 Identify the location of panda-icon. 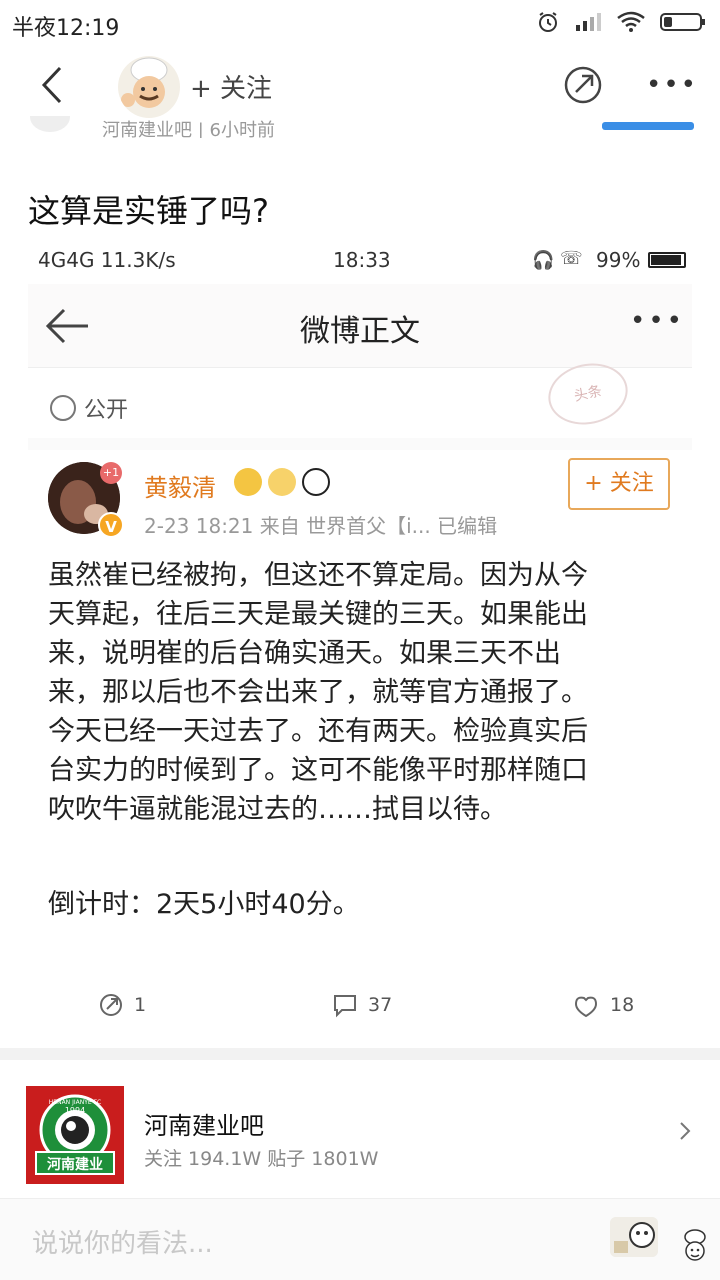
(316, 482).